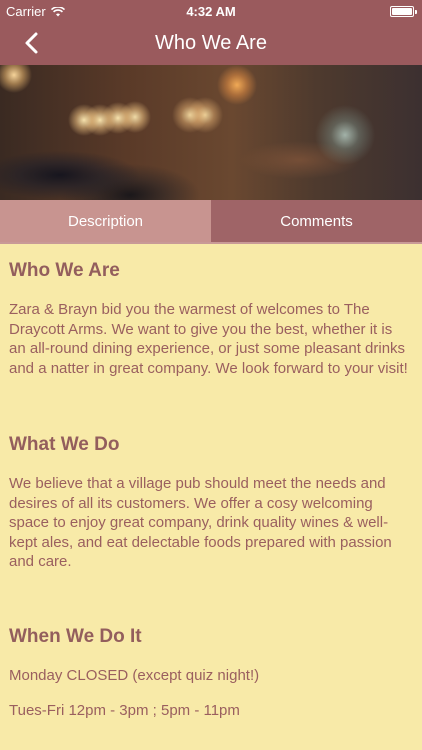  What do you see at coordinates (134, 675) in the screenshot?
I see `hours-line-monday: Monday CLOSED (except quiz night!)` at bounding box center [134, 675].